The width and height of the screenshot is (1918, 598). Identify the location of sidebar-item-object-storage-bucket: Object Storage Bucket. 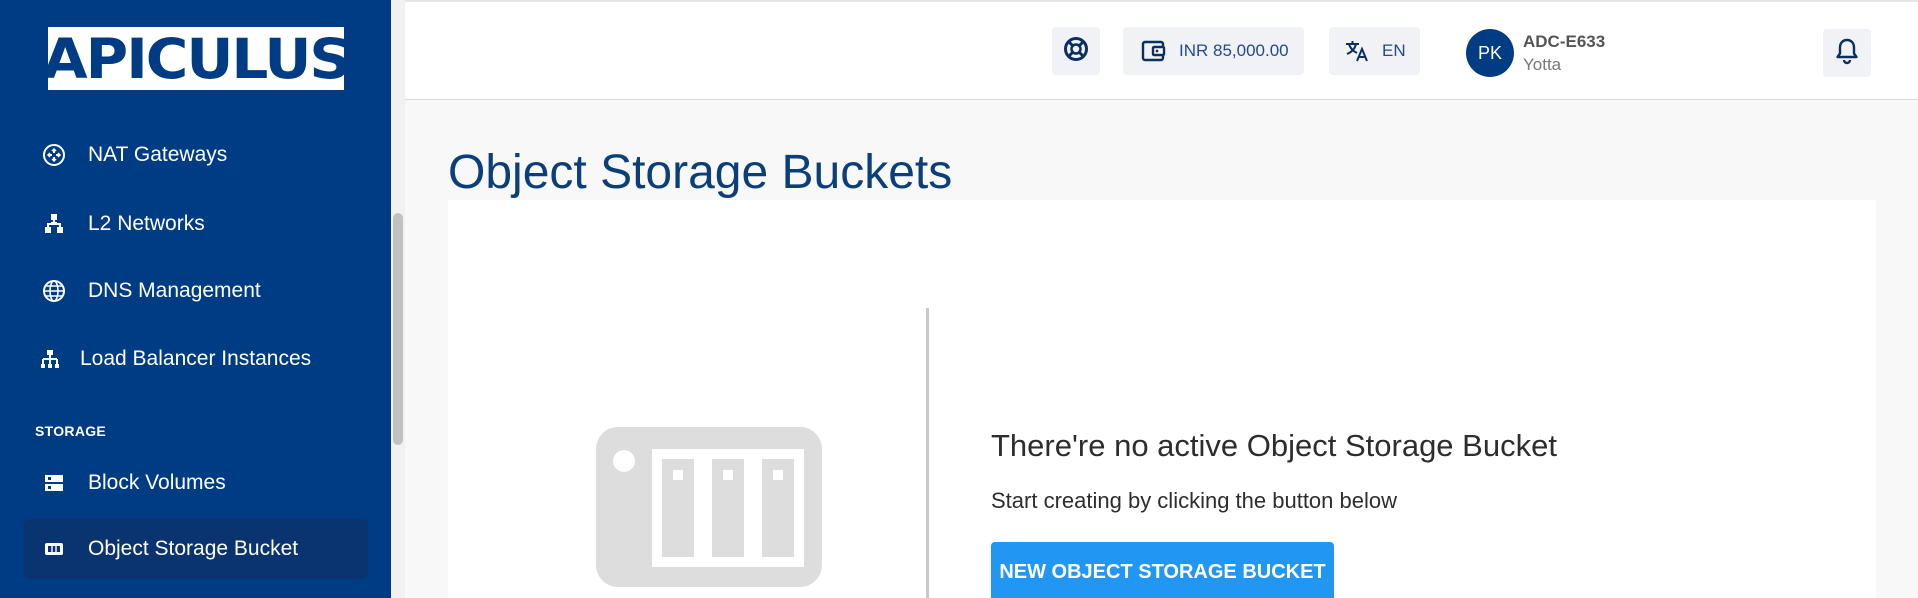
(196, 549).